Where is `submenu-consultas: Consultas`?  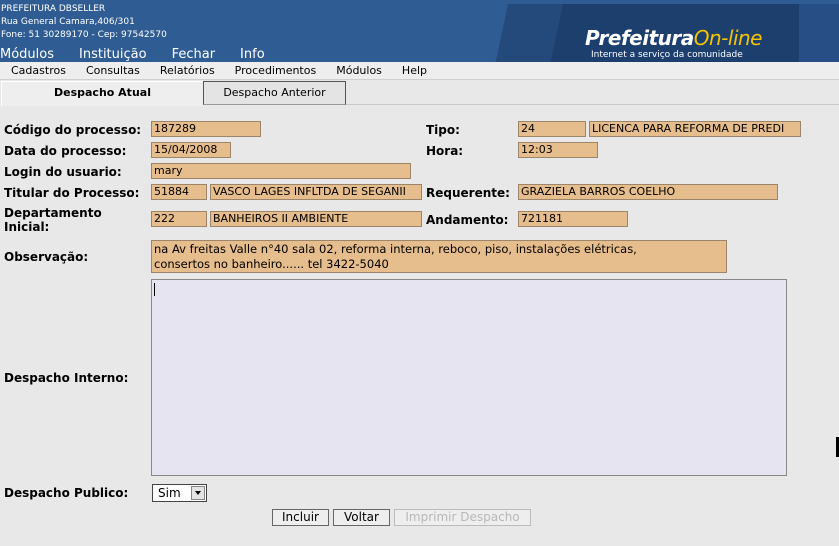 submenu-consultas: Consultas is located at coordinates (113, 70).